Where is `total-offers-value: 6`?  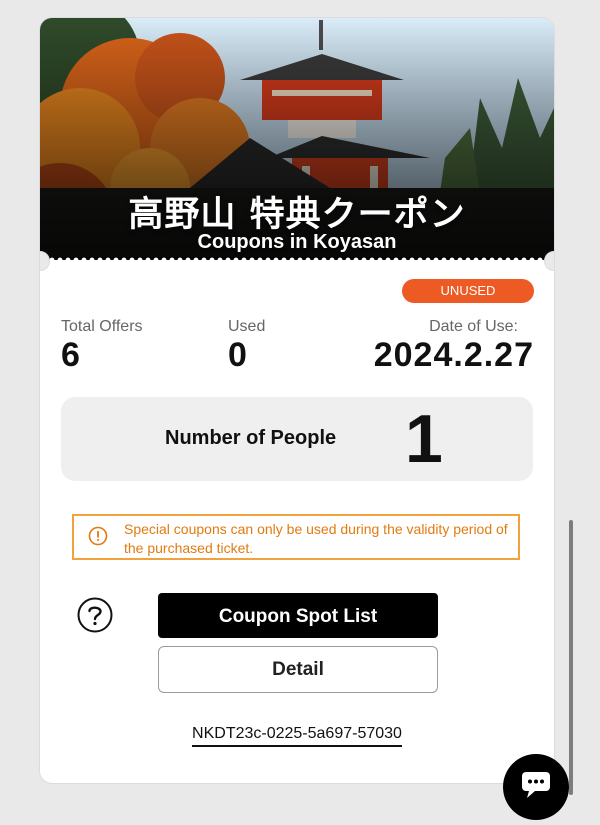 total-offers-value: 6 is located at coordinates (70, 355).